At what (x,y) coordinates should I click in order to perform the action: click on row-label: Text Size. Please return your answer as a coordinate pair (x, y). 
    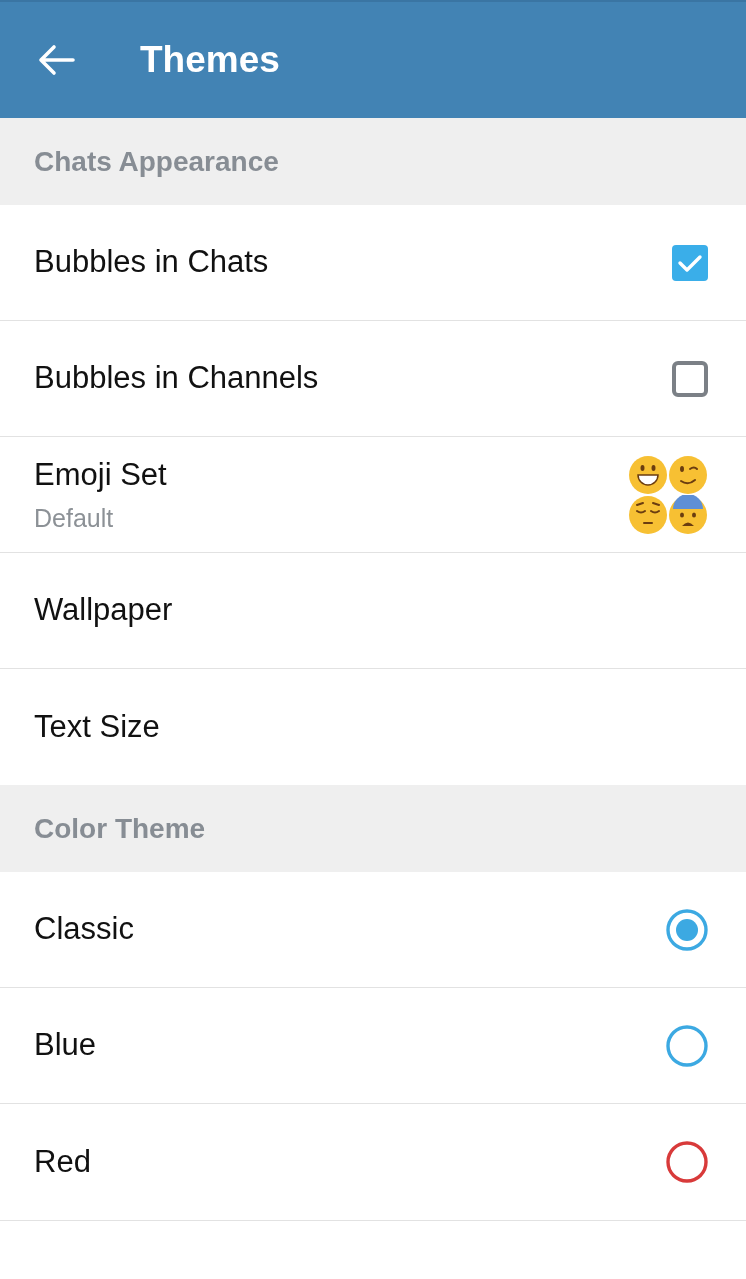
    Looking at the image, I should click on (97, 726).